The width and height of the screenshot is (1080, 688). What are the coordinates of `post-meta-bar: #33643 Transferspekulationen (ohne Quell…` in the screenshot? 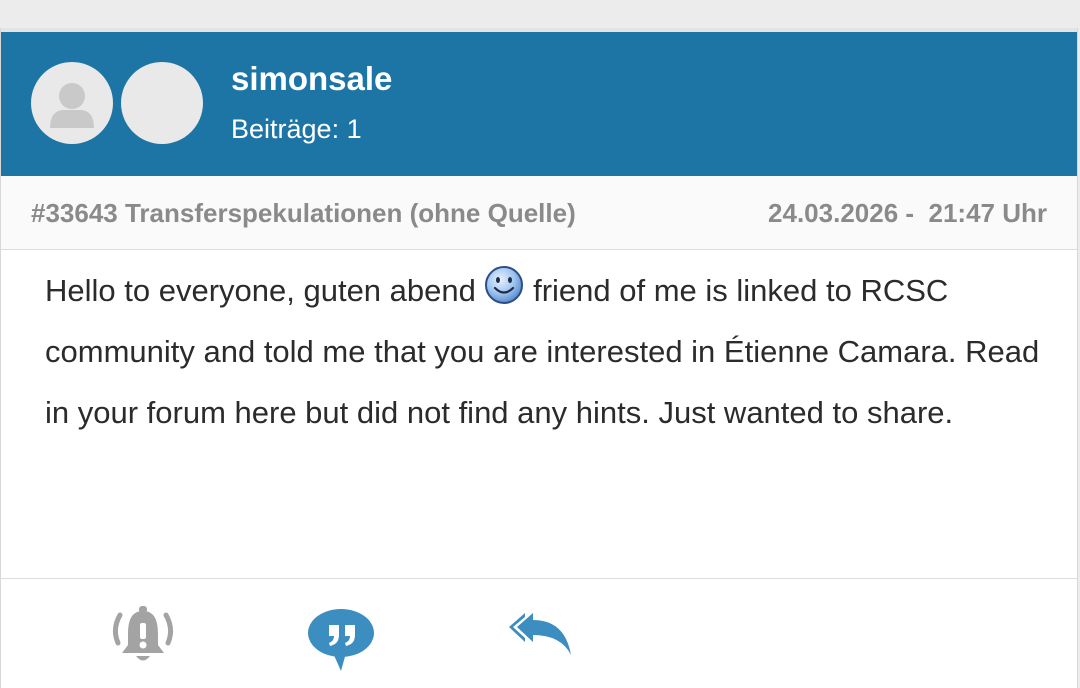 It's located at (539, 213).